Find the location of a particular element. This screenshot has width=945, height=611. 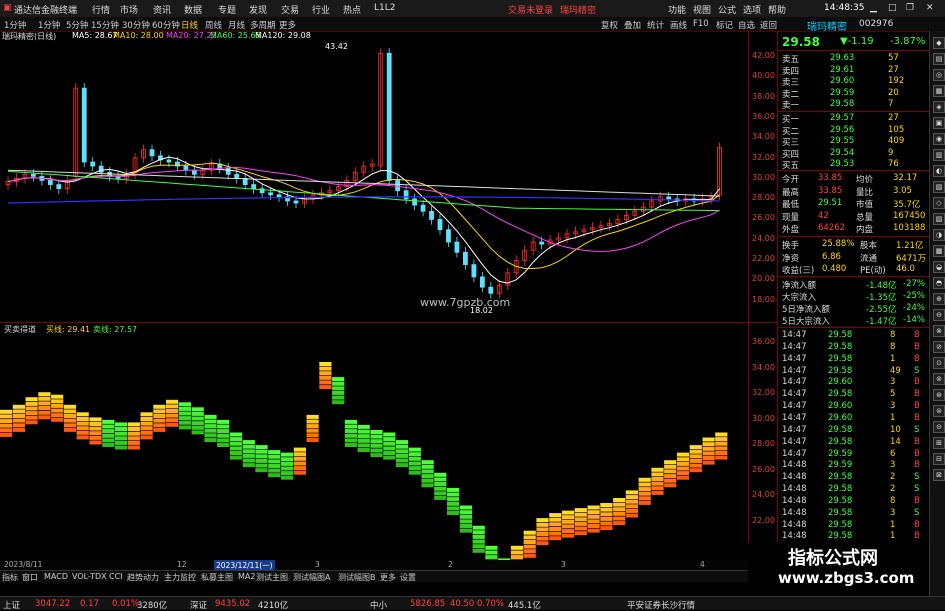

bid-2-price: 29.55 is located at coordinates (842, 141).